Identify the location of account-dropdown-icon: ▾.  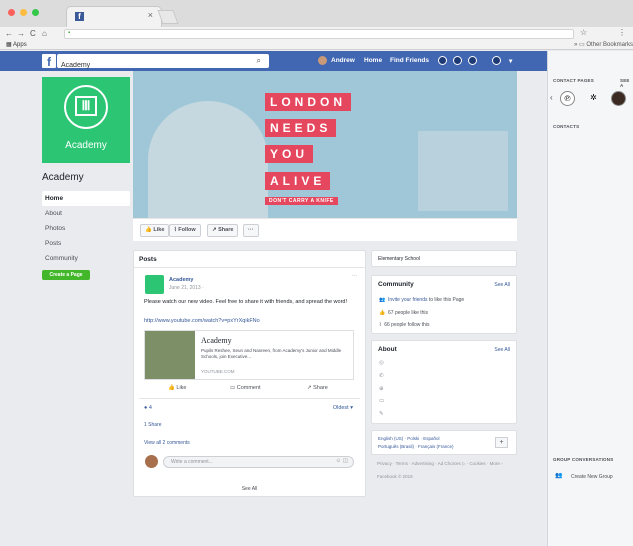
(510, 61).